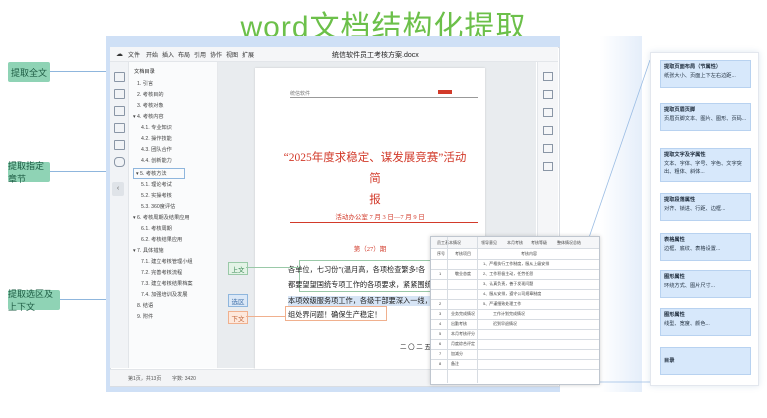 Image resolution: width=767 pixels, height=418 pixels. I want to click on outline-item: 4.1. 专业知识, so click(156, 127).